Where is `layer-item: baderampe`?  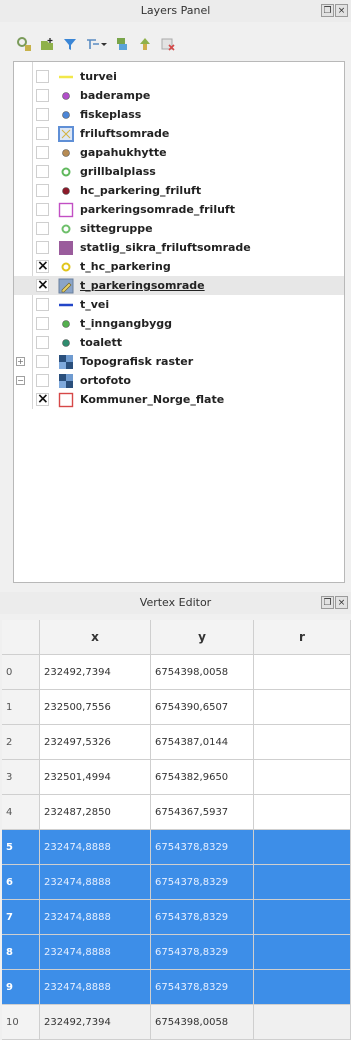 layer-item: baderampe is located at coordinates (179, 95).